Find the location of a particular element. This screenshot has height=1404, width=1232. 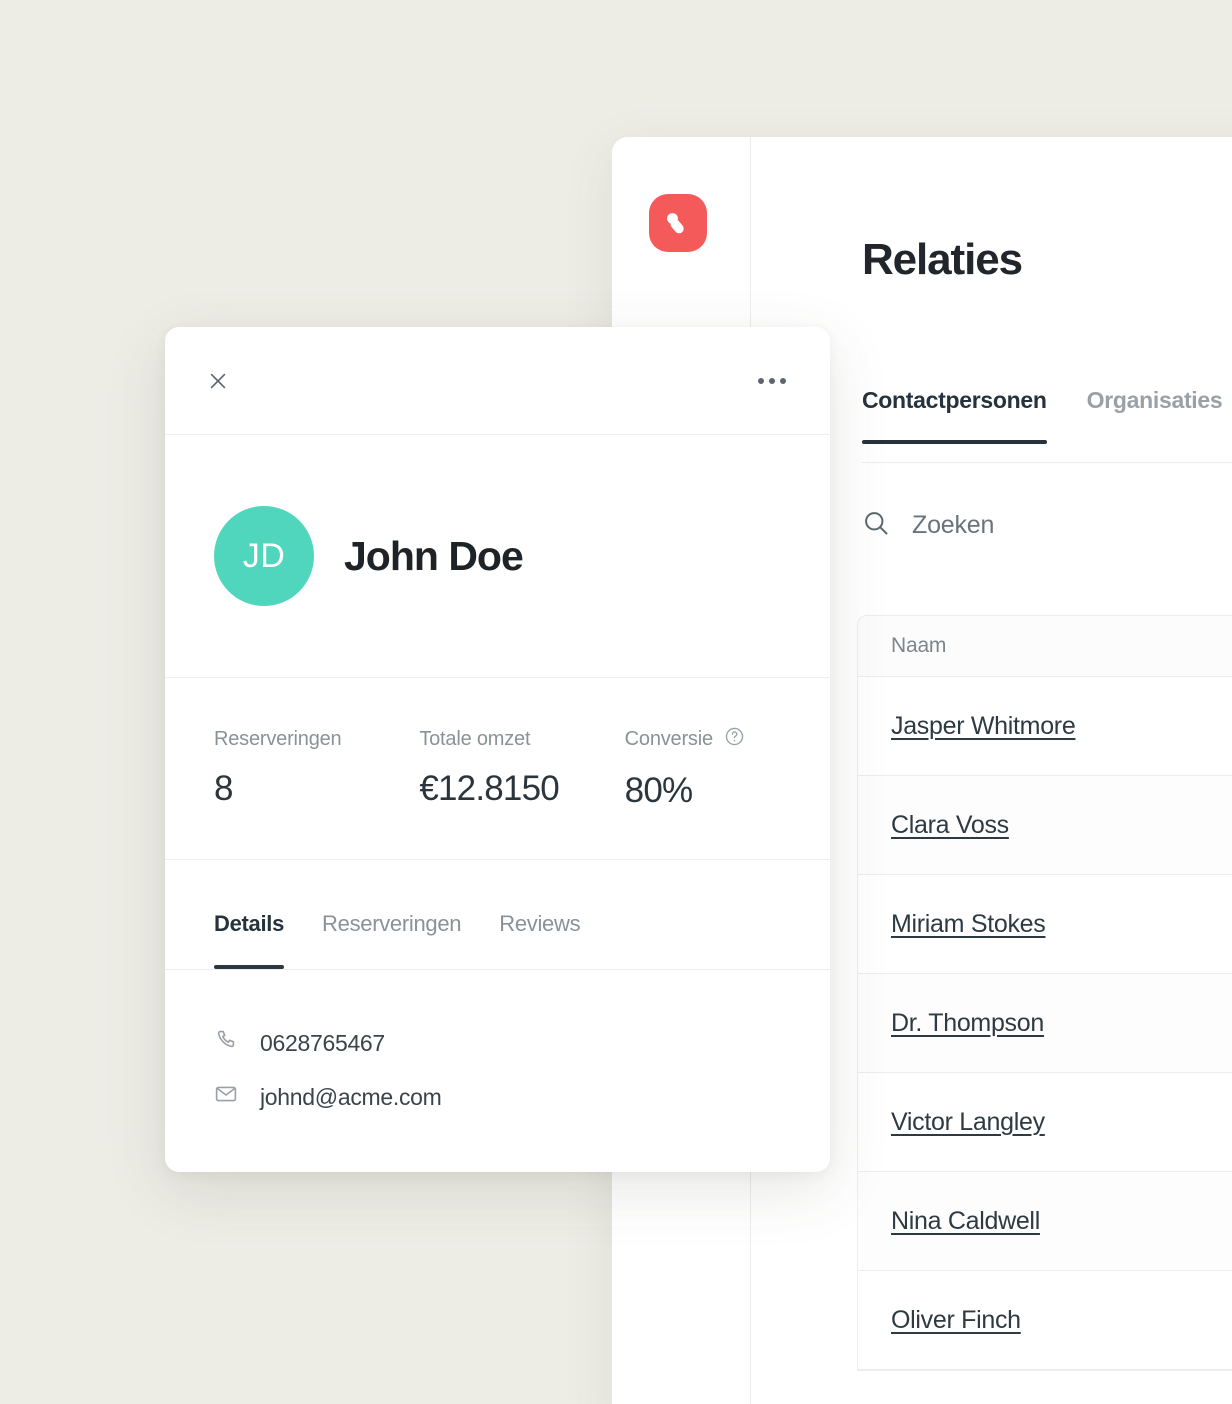

tab-divider is located at coordinates (1047, 462).